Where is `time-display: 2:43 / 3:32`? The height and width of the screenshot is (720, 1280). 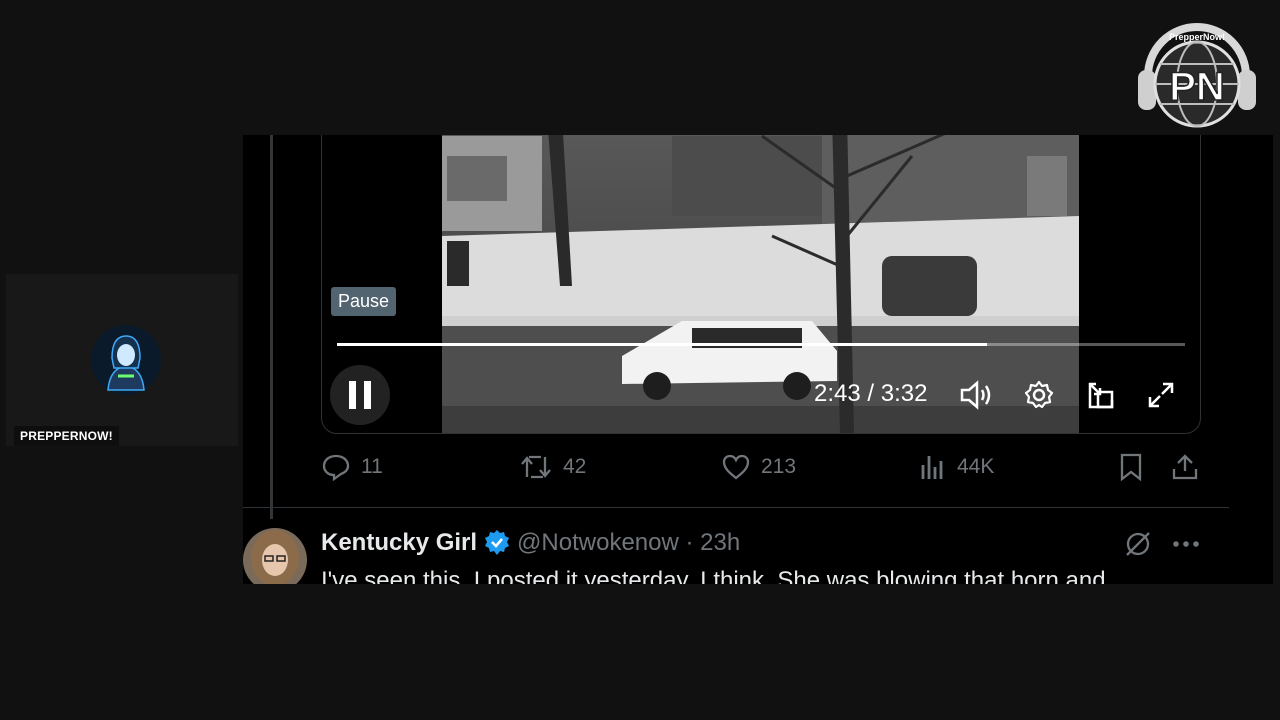 time-display: 2:43 / 3:32 is located at coordinates (871, 393).